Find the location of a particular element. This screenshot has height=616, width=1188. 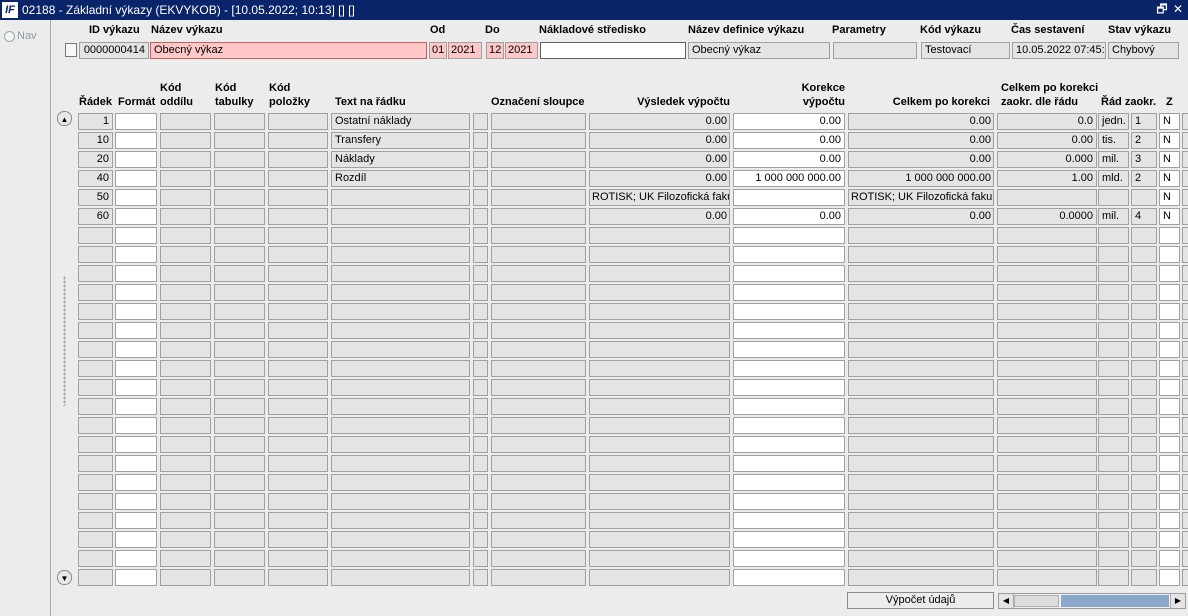

cell-rad-label: tis. is located at coordinates (1113, 140).